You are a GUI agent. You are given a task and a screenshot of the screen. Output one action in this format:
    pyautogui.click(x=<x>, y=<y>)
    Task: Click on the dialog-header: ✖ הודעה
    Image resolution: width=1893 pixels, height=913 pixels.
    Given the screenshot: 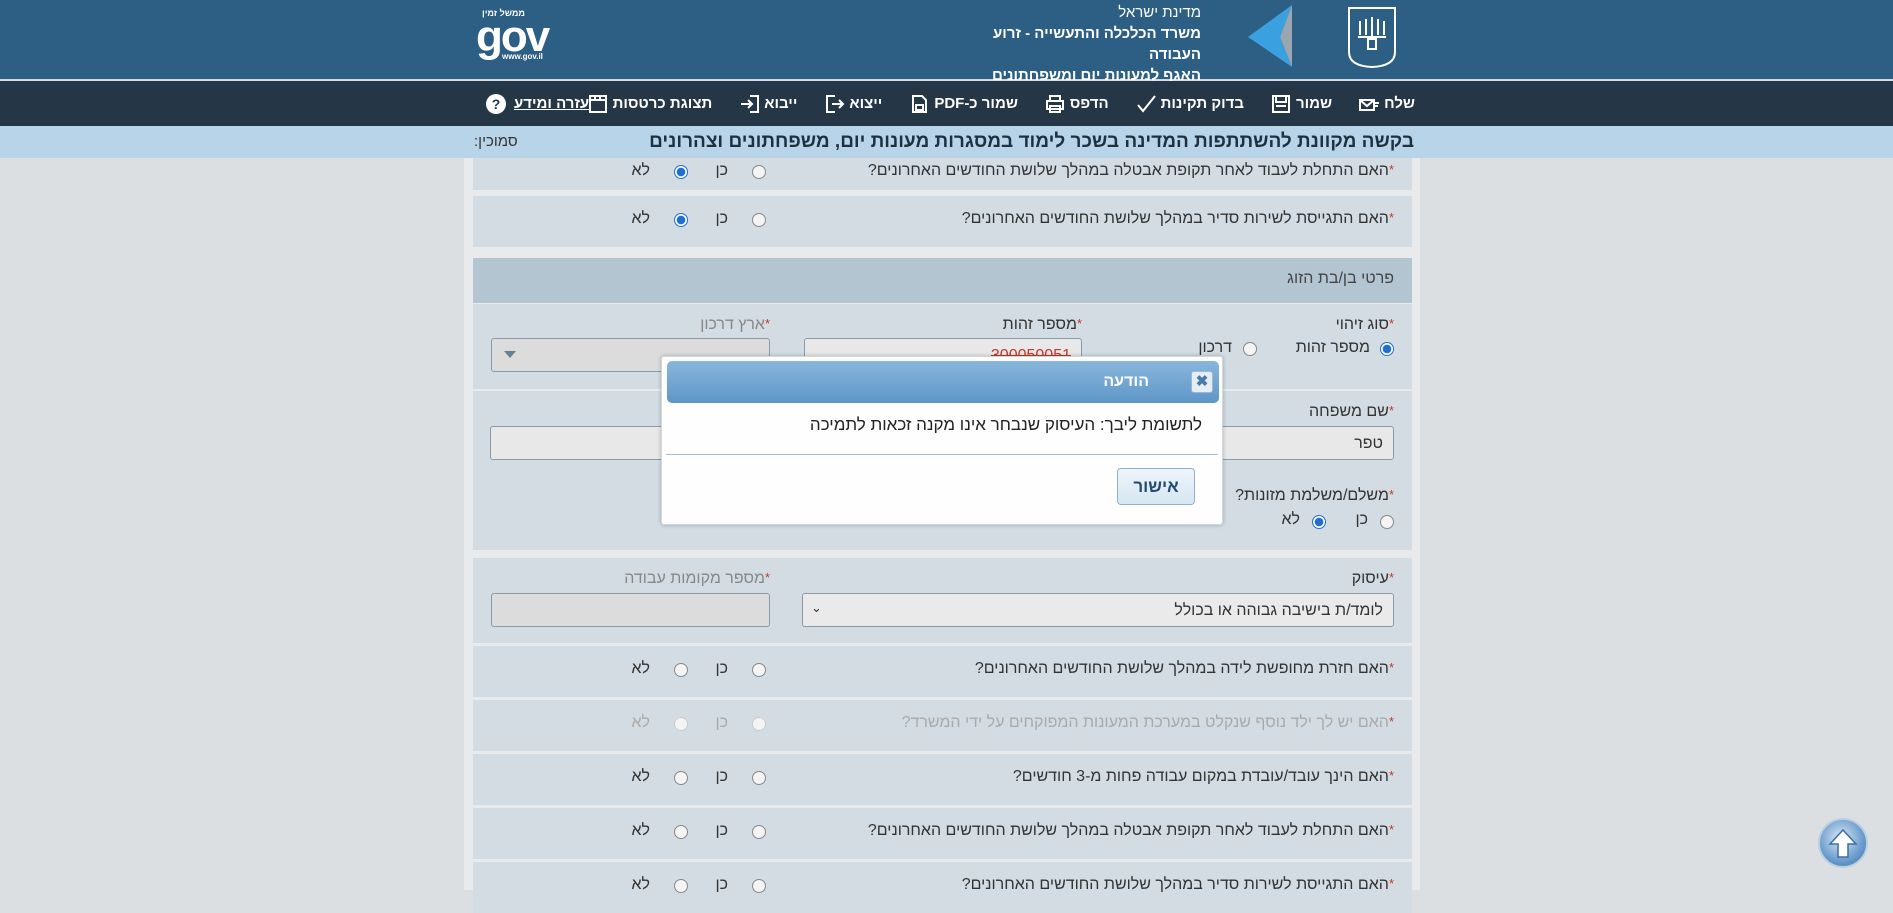 What is the action you would take?
    pyautogui.click(x=943, y=382)
    